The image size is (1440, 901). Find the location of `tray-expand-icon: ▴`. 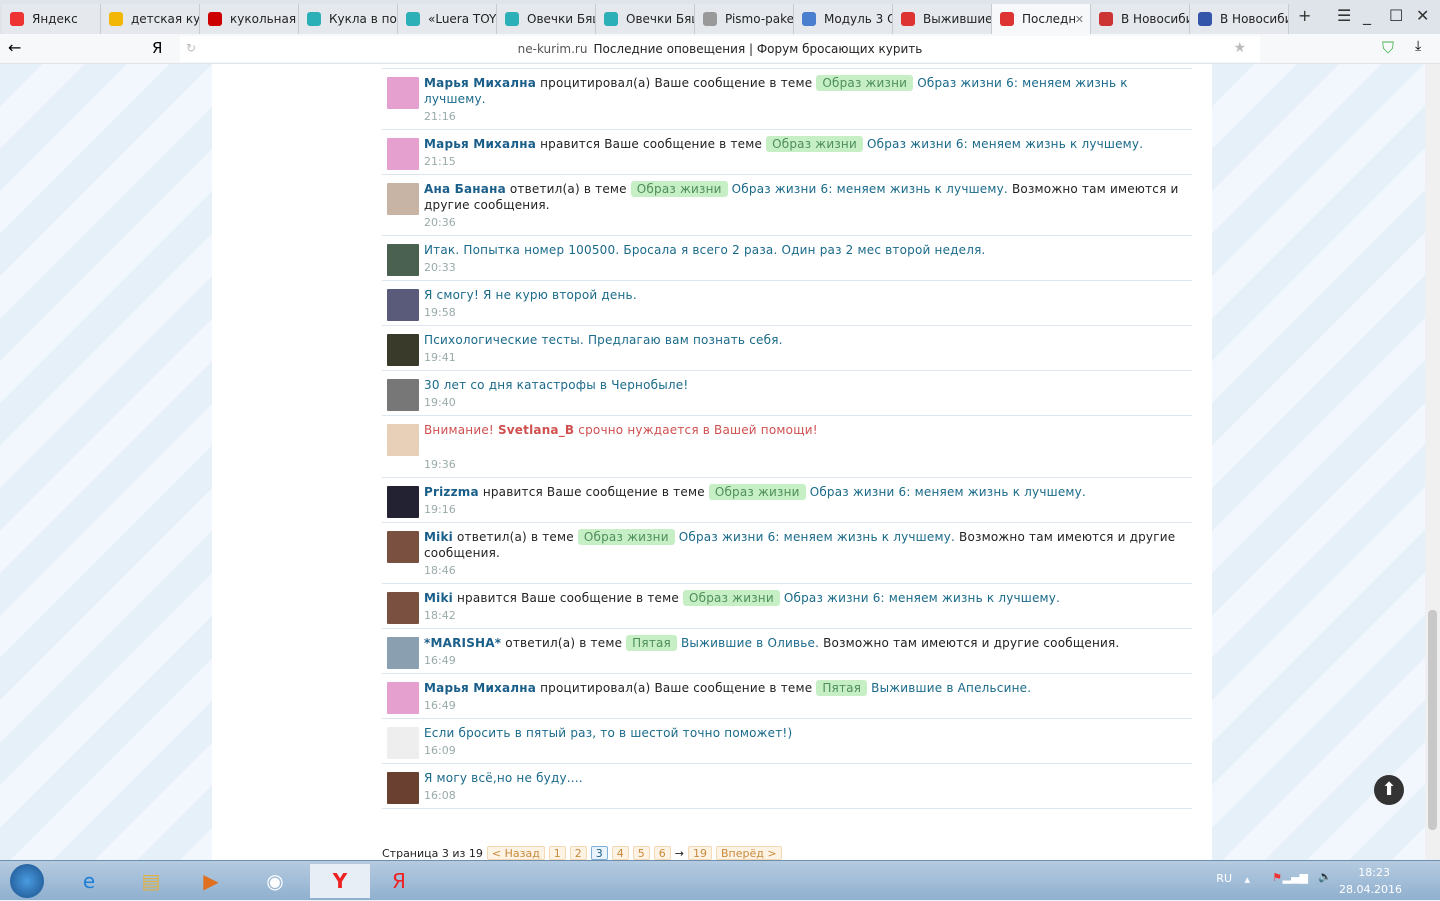

tray-expand-icon: ▴ is located at coordinates (1247, 879).